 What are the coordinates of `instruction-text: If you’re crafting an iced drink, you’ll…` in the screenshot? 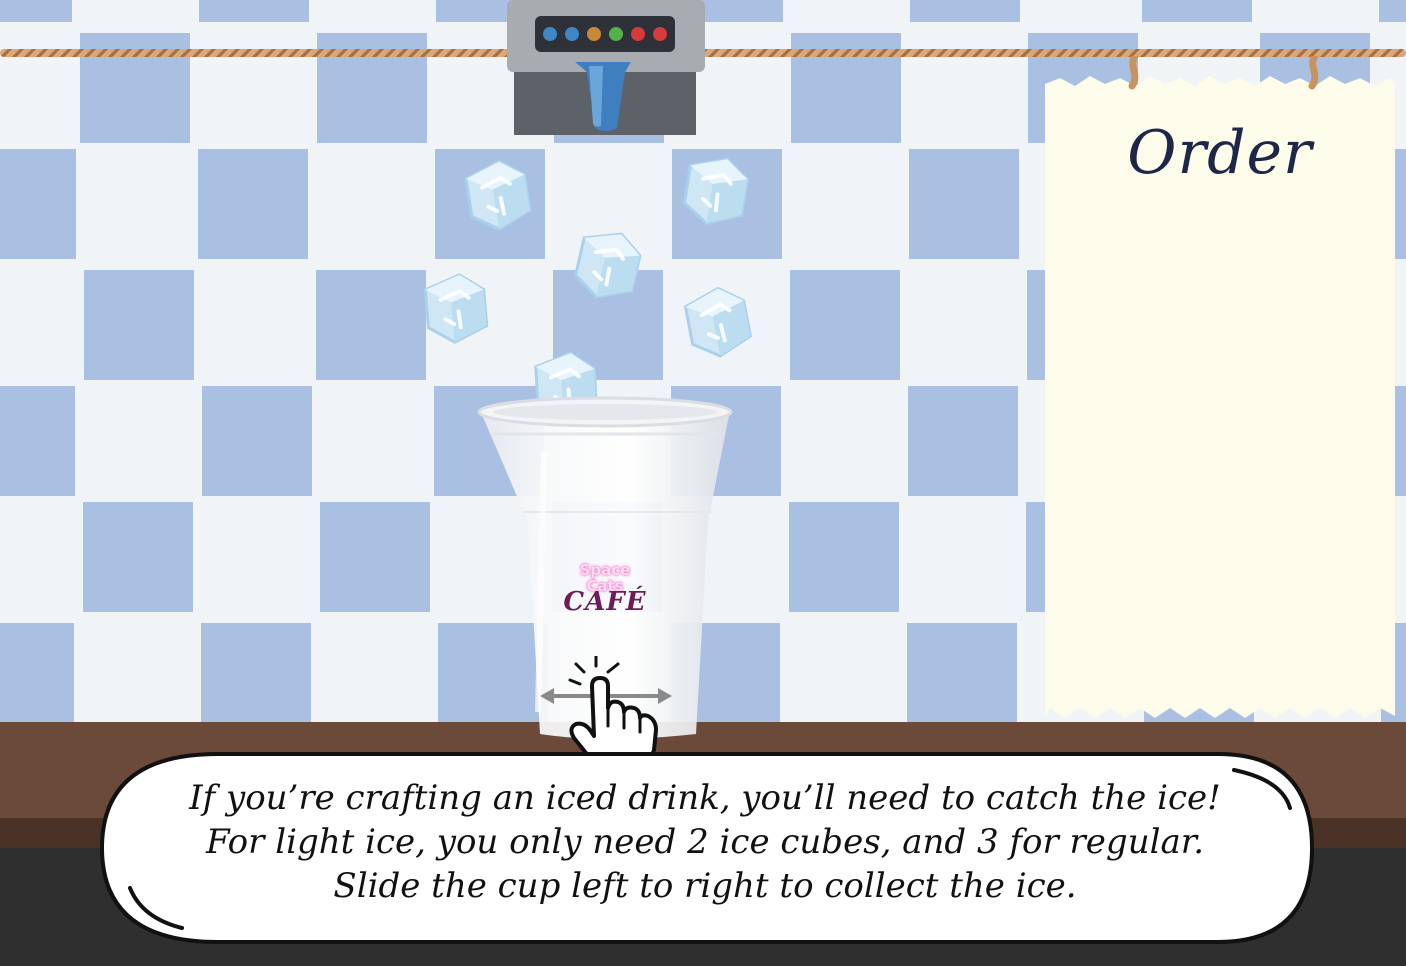 It's located at (705, 842).